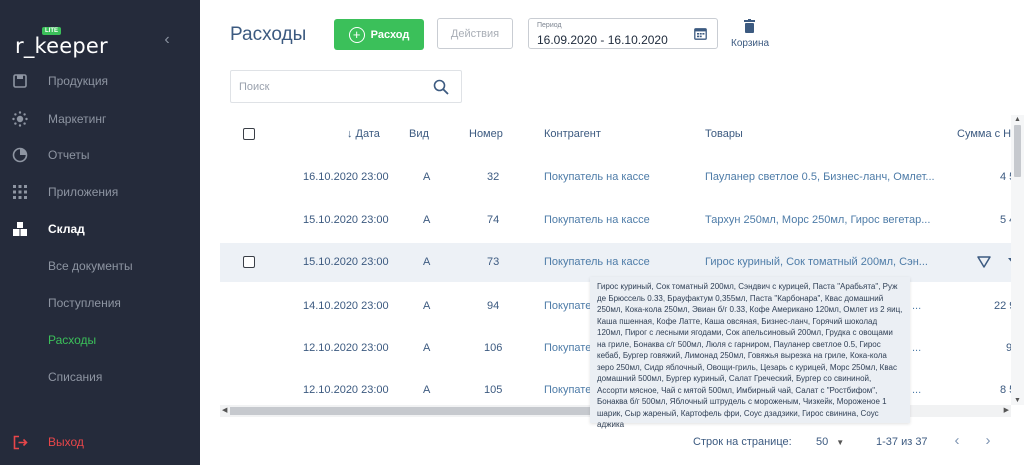  Describe the element at coordinates (20, 81) in the screenshot. I see `product-icon` at that location.